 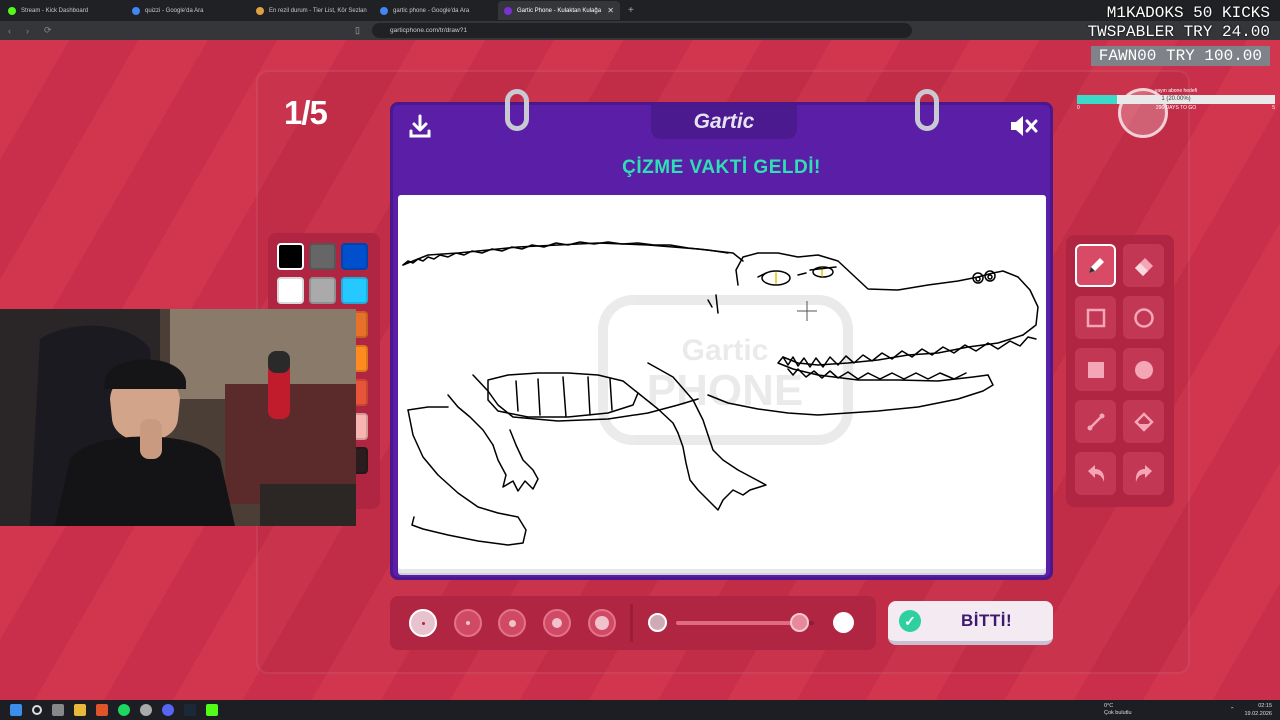 I want to click on opacity-slider-handle, so click(x=800, y=622).